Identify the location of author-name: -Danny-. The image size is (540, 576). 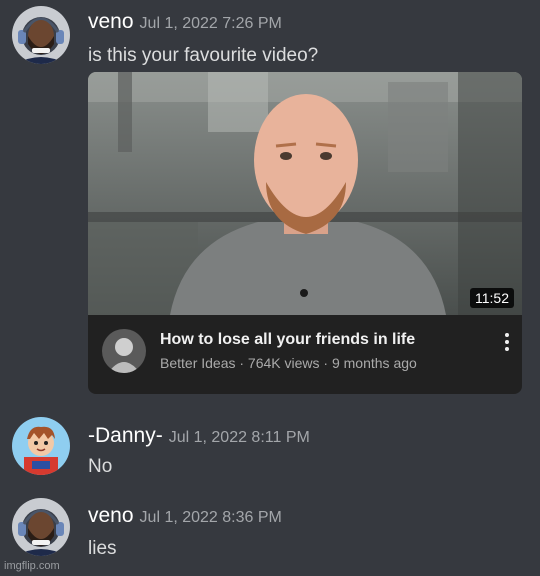
(125, 435).